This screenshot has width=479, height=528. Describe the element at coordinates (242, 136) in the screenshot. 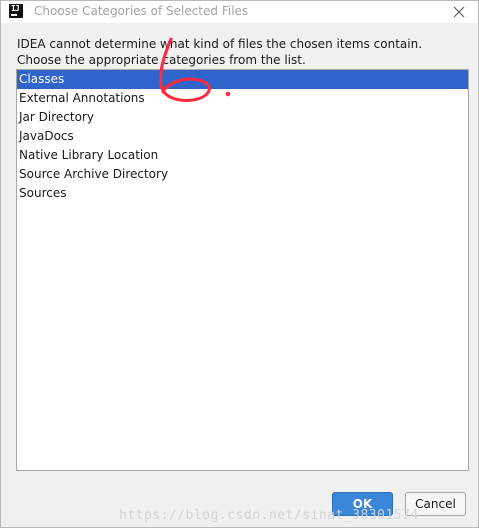

I see `list-item-javadocs: JavaDocs` at that location.